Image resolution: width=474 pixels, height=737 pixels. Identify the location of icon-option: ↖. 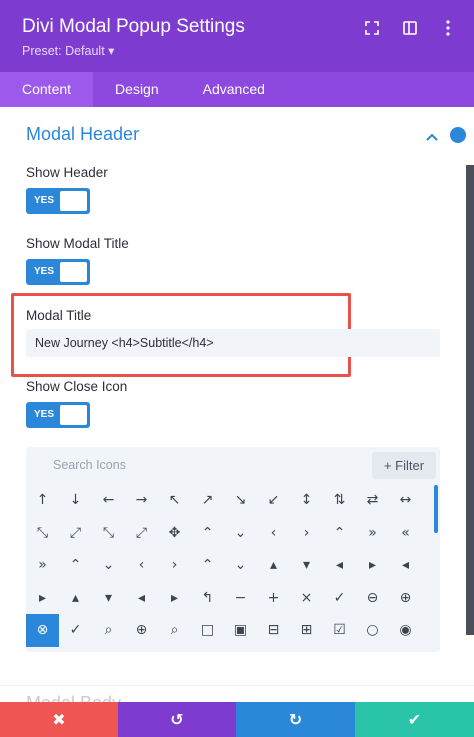
(174, 500).